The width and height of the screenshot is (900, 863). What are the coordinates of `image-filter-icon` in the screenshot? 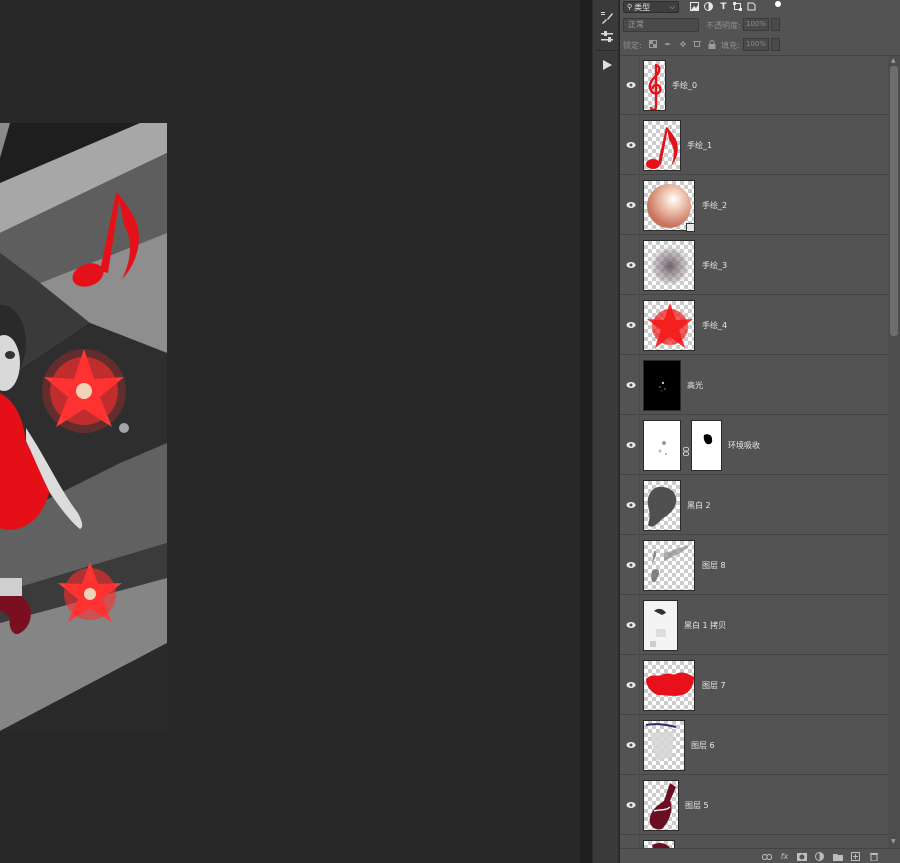 It's located at (694, 6).